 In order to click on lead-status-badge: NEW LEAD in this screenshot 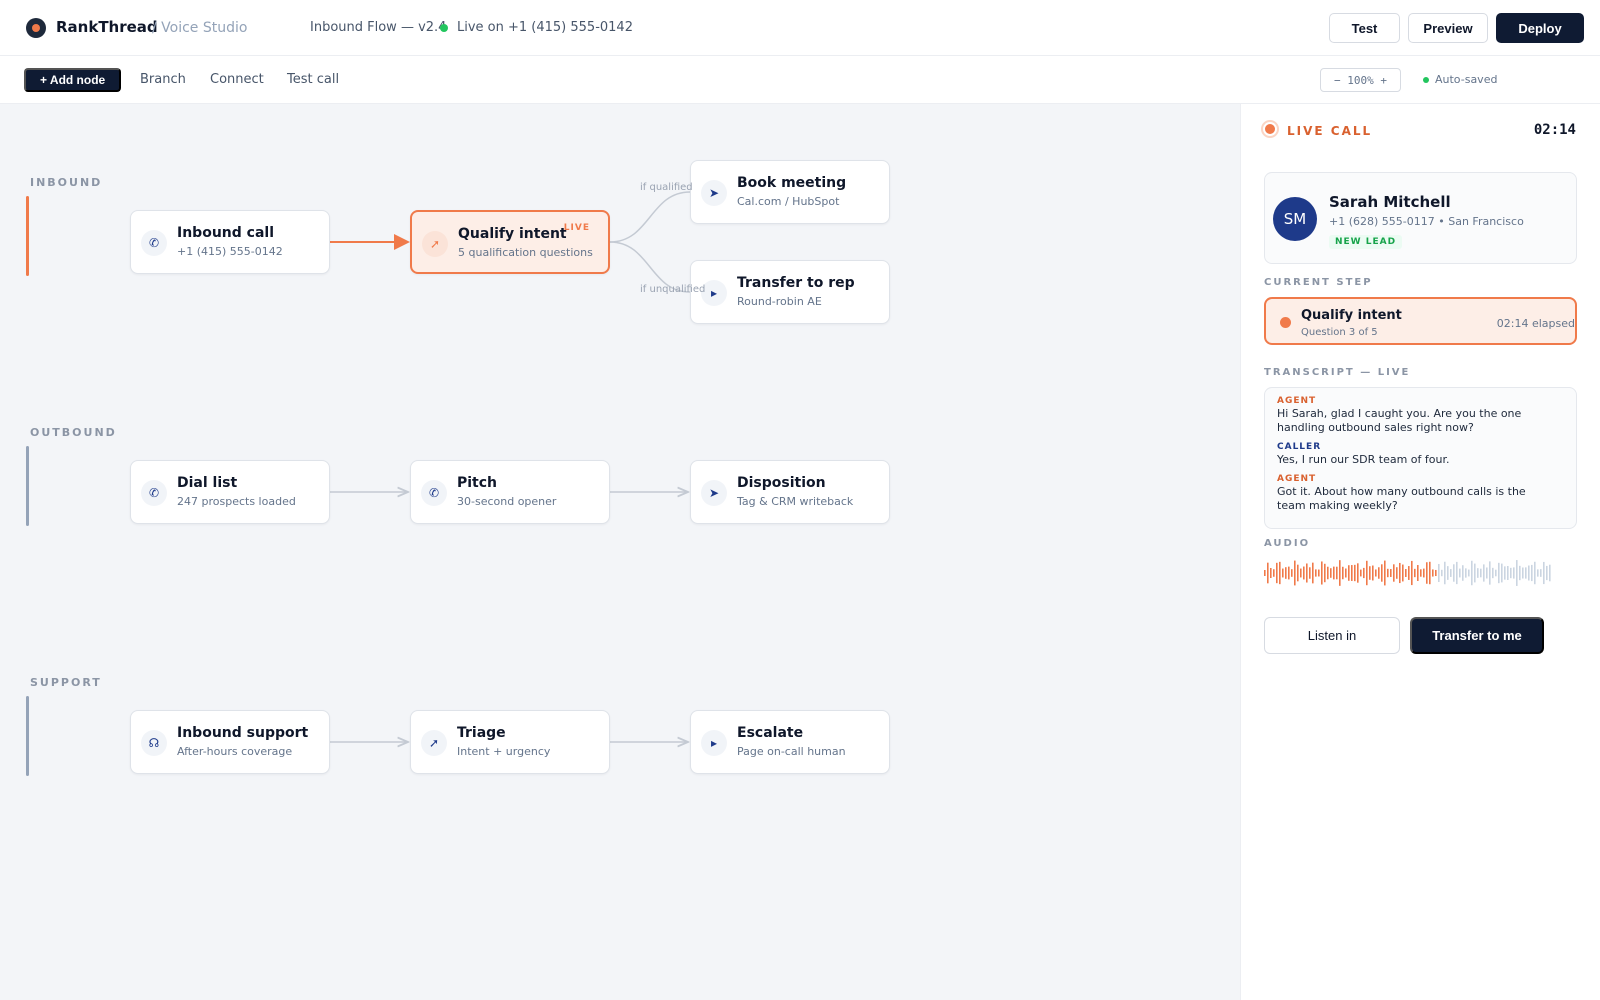, I will do `click(1366, 242)`.